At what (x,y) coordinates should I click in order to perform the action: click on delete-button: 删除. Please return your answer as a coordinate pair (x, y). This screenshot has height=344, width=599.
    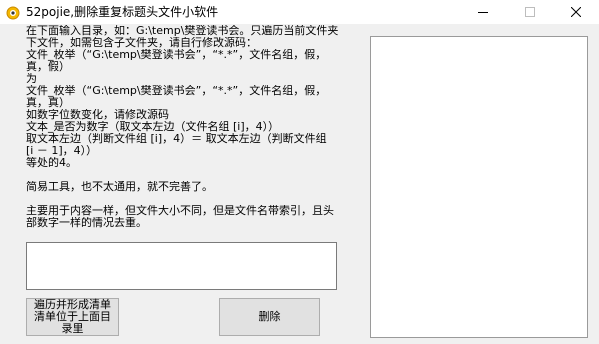
    Looking at the image, I should click on (269, 317).